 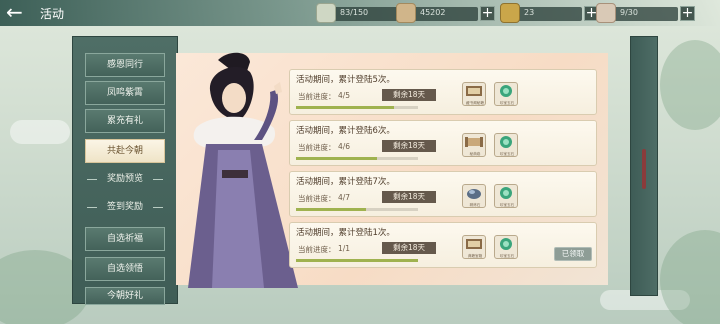 I want to click on silver-ingot-icon, so click(x=406, y=13).